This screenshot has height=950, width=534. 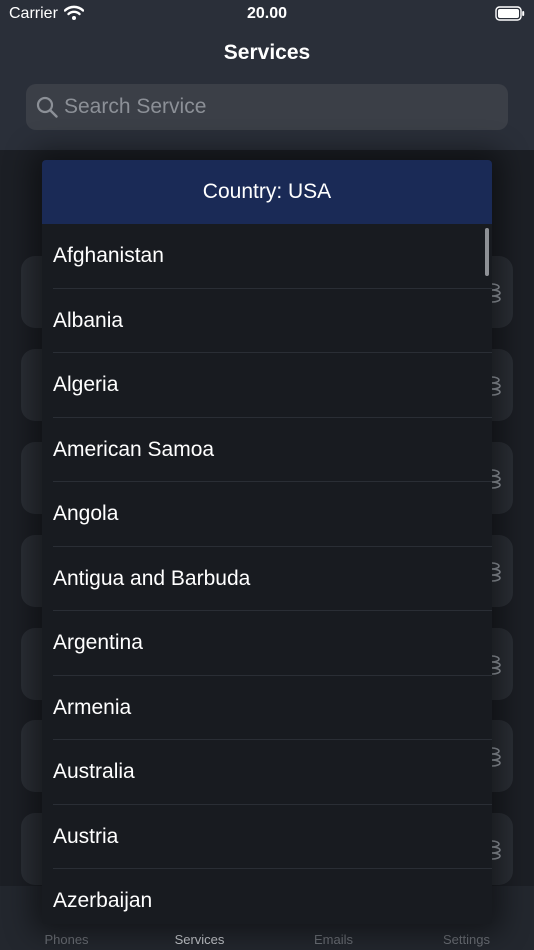 What do you see at coordinates (267, 192) in the screenshot?
I see `country-dropdown-header: Country: USA` at bounding box center [267, 192].